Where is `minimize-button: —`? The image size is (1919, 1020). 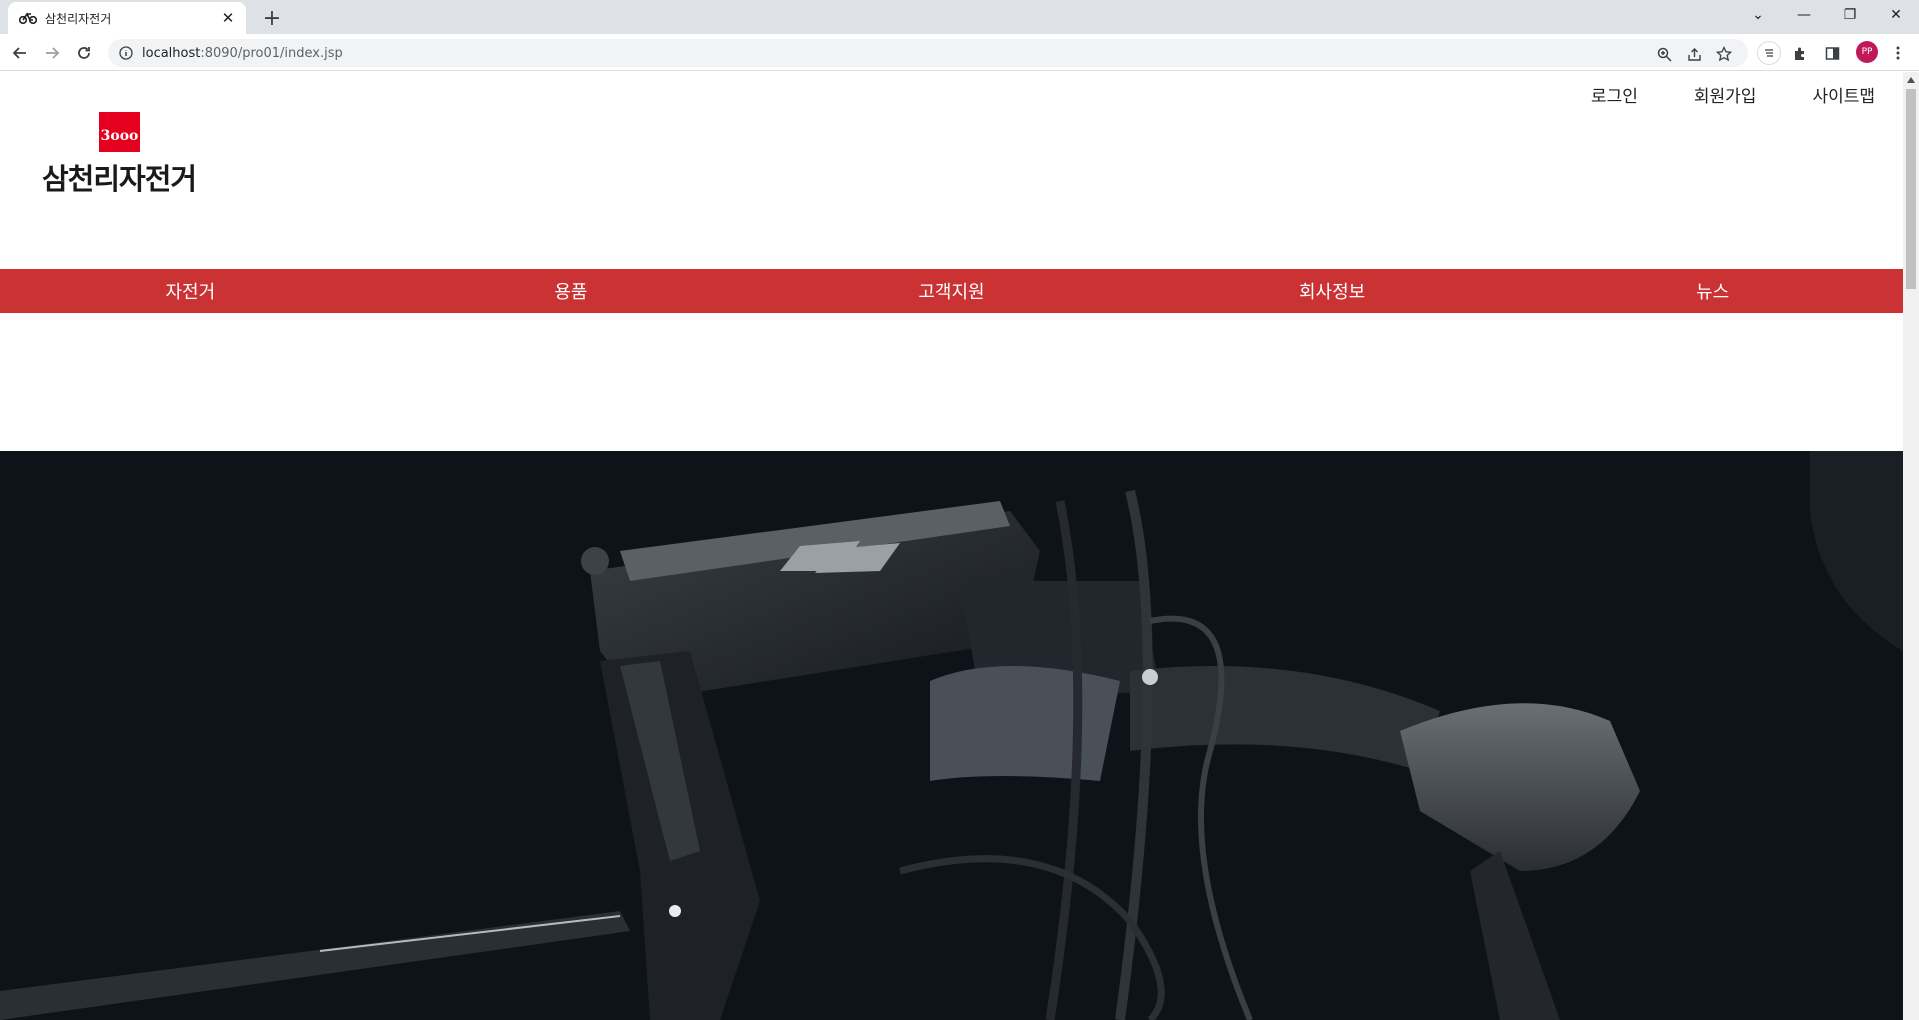 minimize-button: — is located at coordinates (1804, 15).